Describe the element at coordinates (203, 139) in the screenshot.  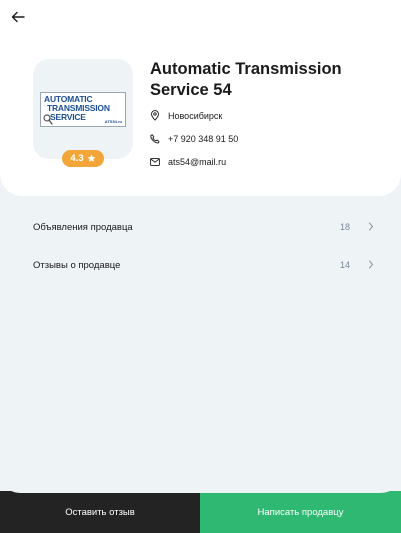
I see `seller-phone: +7 920 348 91 50` at that location.